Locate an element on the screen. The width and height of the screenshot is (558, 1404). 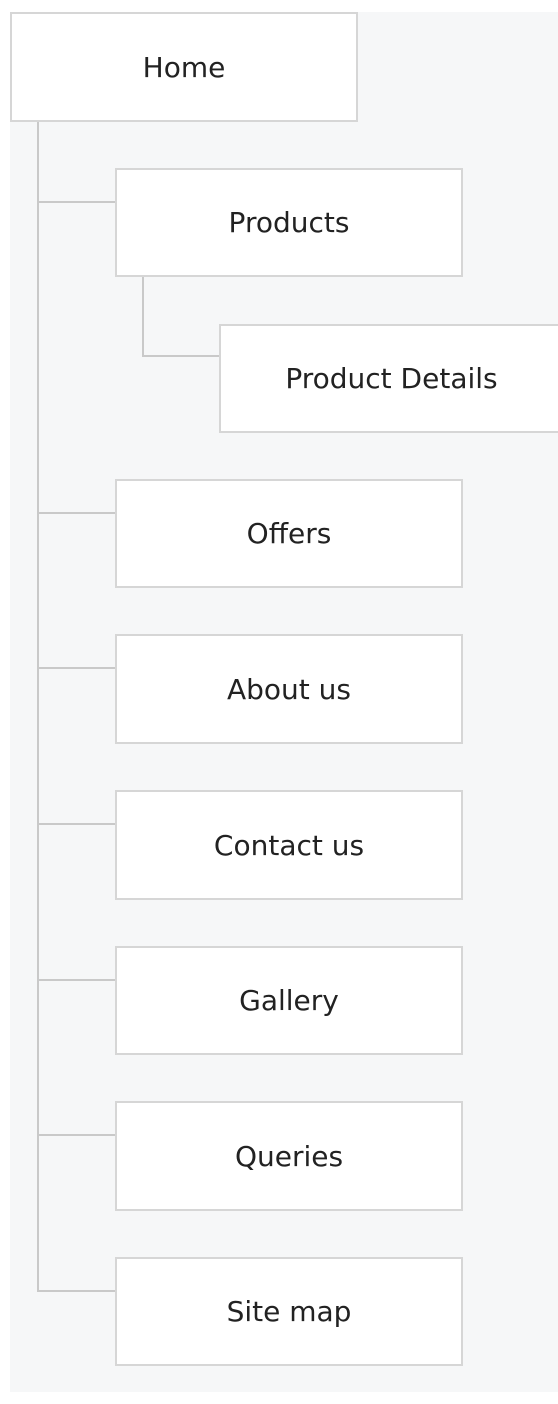
node-label: Products is located at coordinates (289, 222).